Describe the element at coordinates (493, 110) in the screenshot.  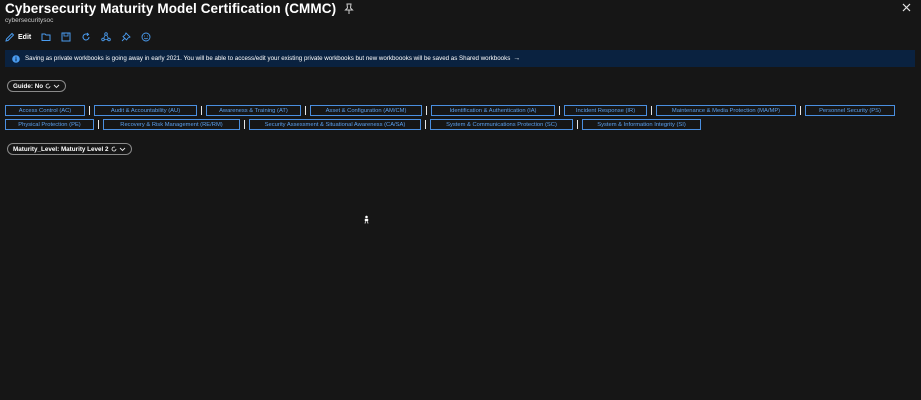
I see `link-identification-authentication: Identification & Authentication (IA)` at that location.